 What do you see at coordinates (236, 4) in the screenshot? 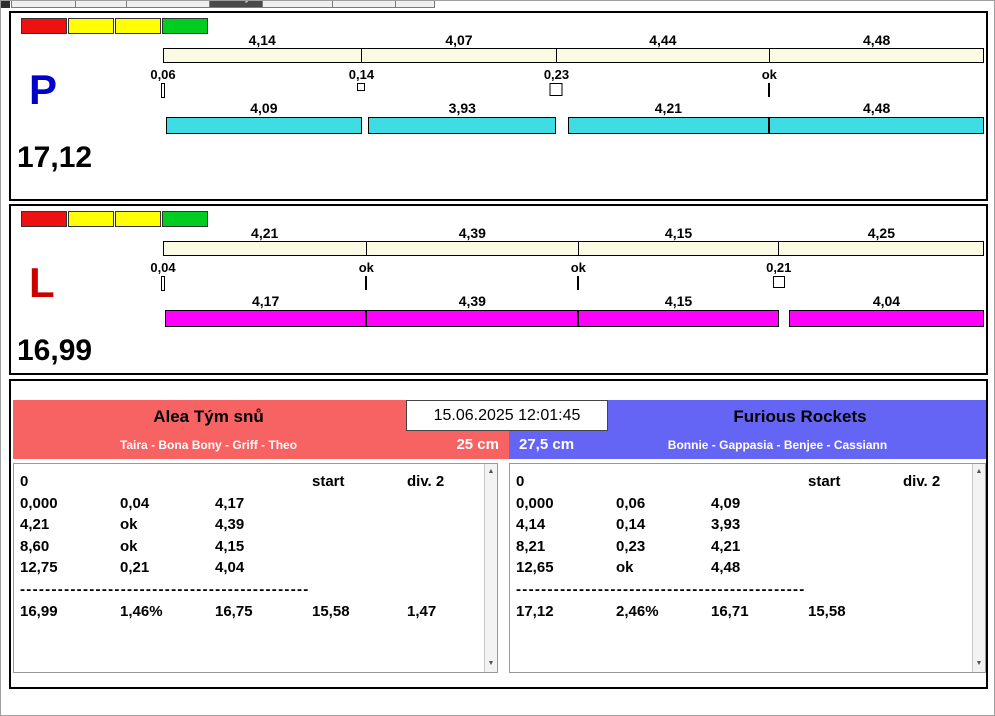
I see `tab-grafy: Grafy` at bounding box center [236, 4].